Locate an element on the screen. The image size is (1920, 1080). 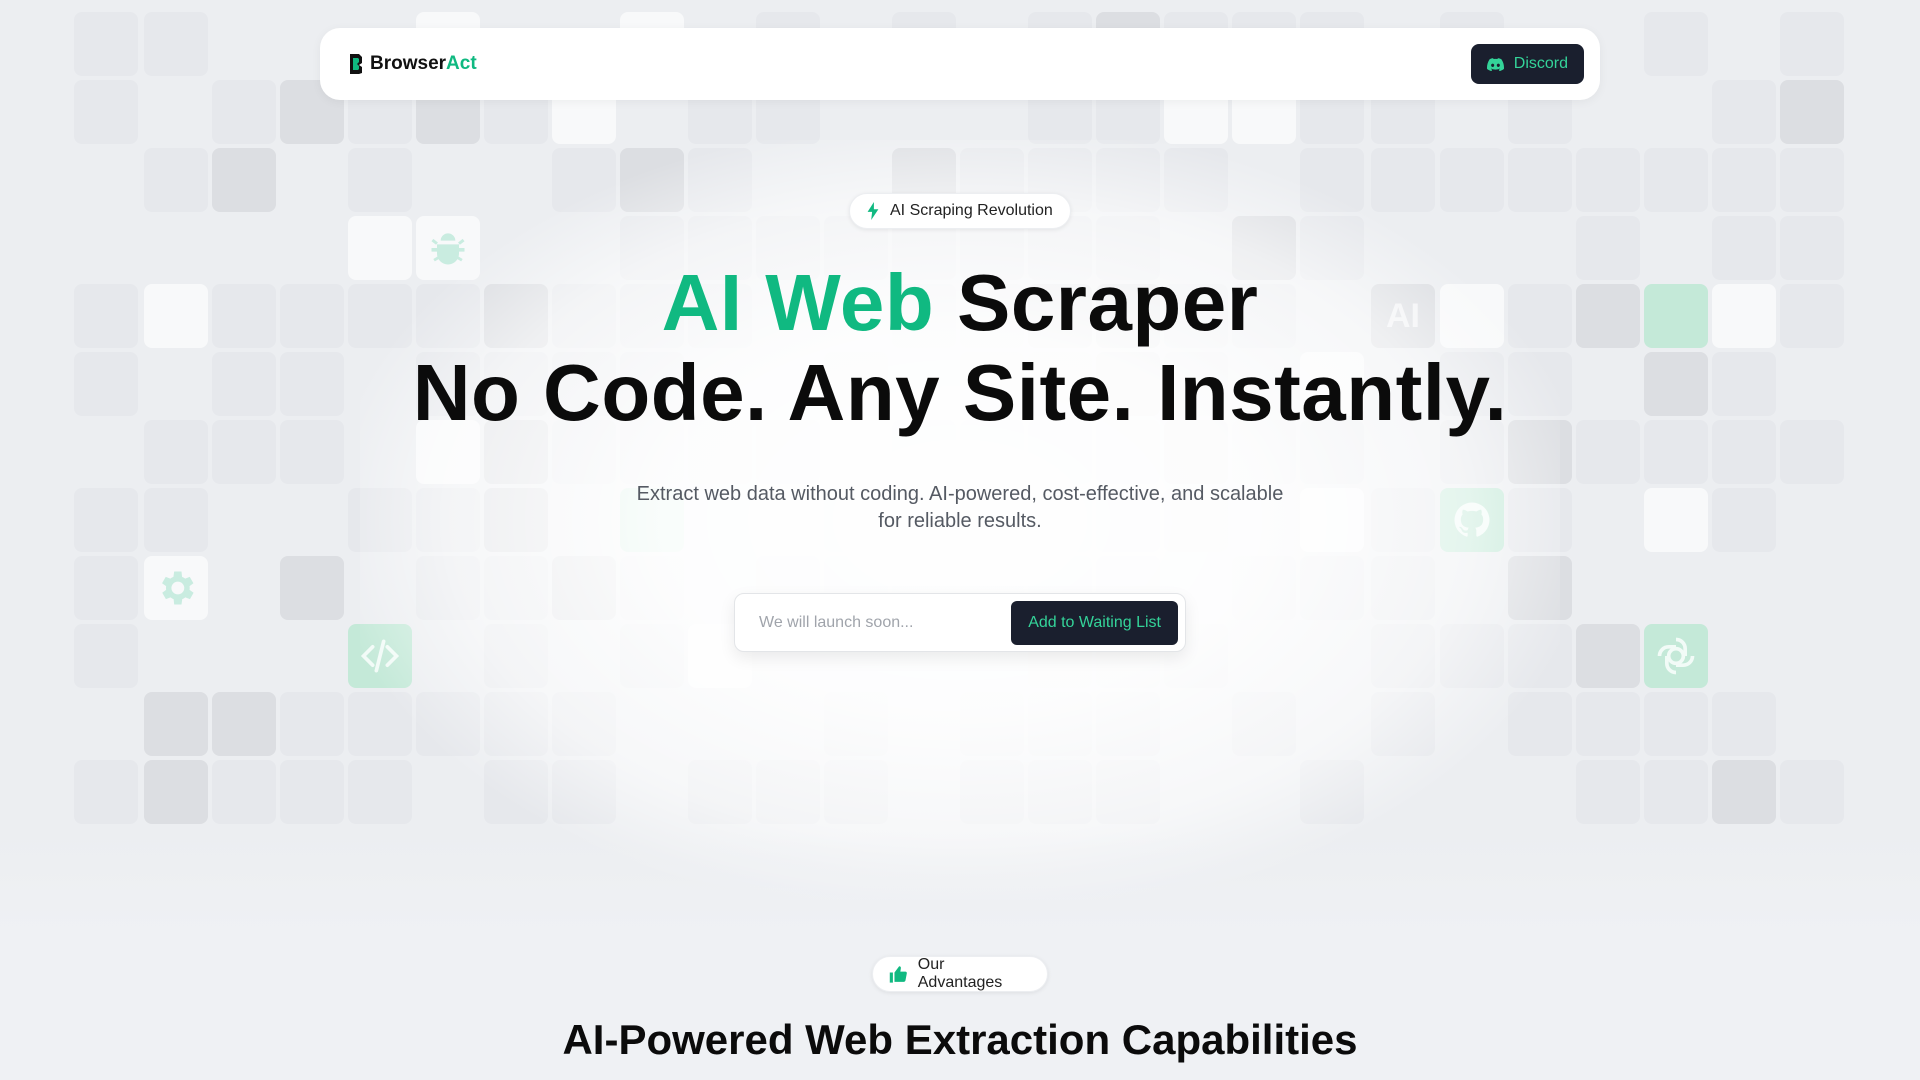
brand-logo: BrowserAct is located at coordinates (412, 64).